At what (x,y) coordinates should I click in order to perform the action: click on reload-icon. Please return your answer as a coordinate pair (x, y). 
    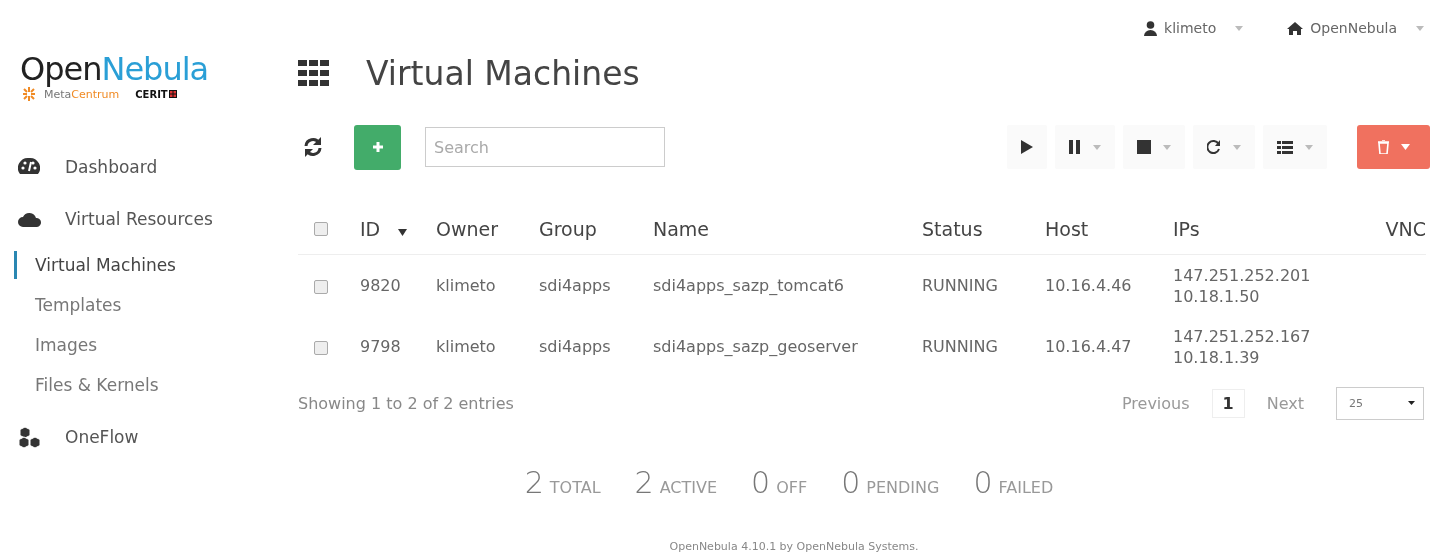
    Looking at the image, I should click on (1214, 147).